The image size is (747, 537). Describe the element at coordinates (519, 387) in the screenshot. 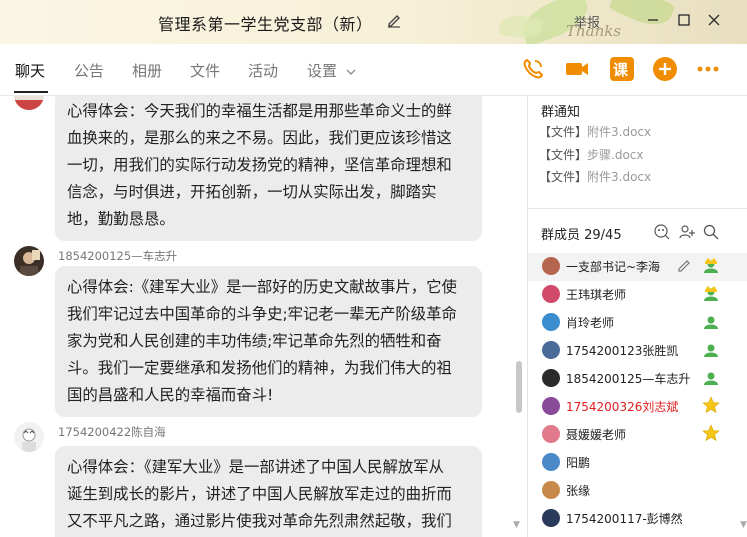

I see `chat-scrollbar` at that location.